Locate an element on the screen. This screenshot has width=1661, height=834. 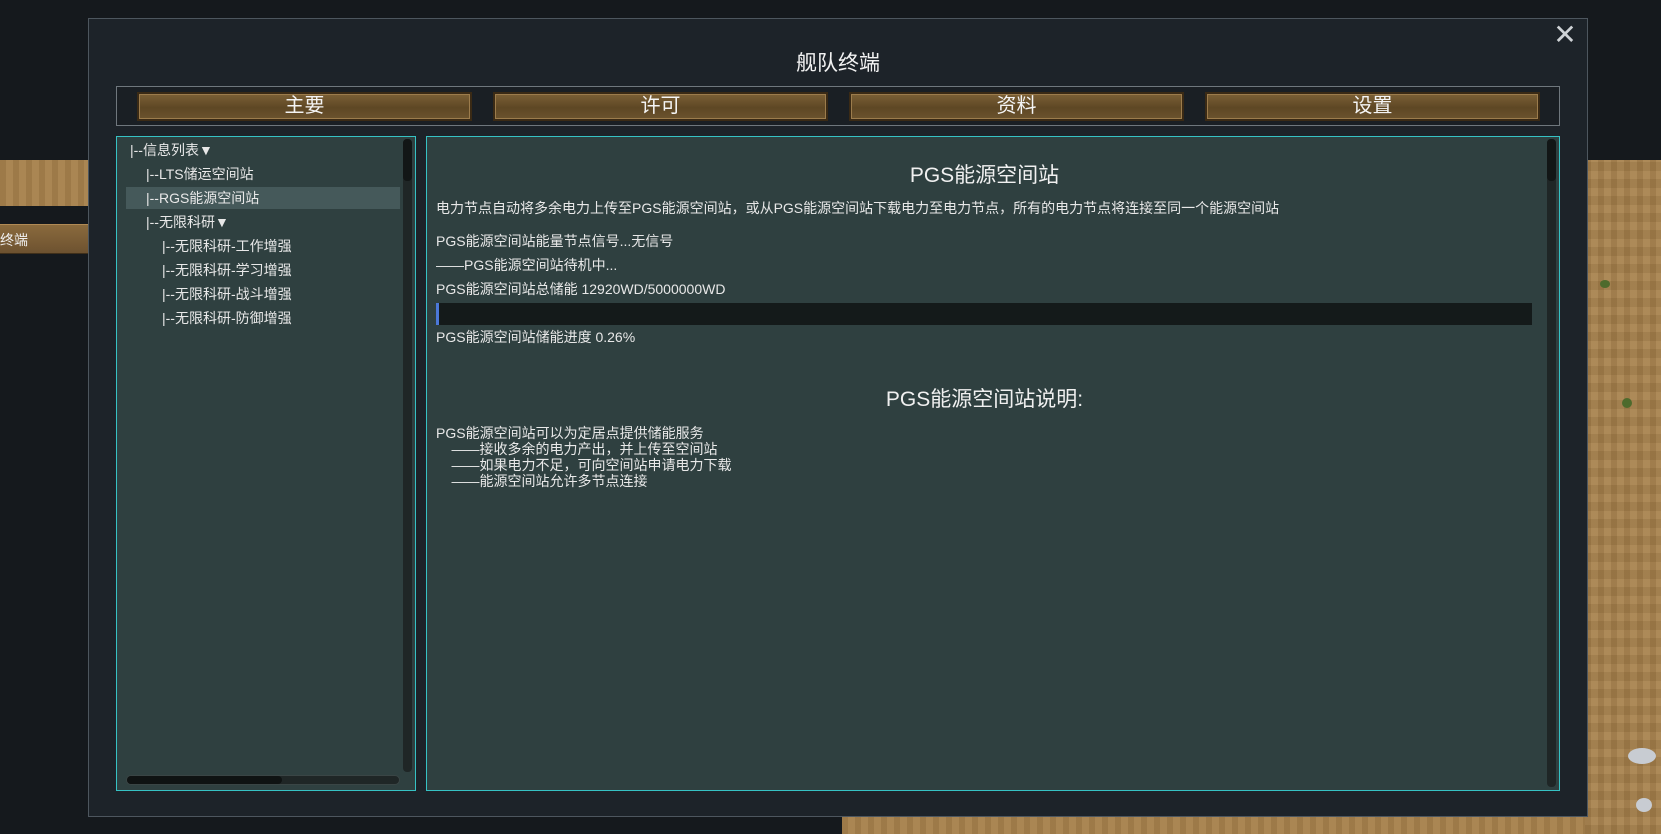
tree-item: |--LTS储运空间站 is located at coordinates (263, 174).